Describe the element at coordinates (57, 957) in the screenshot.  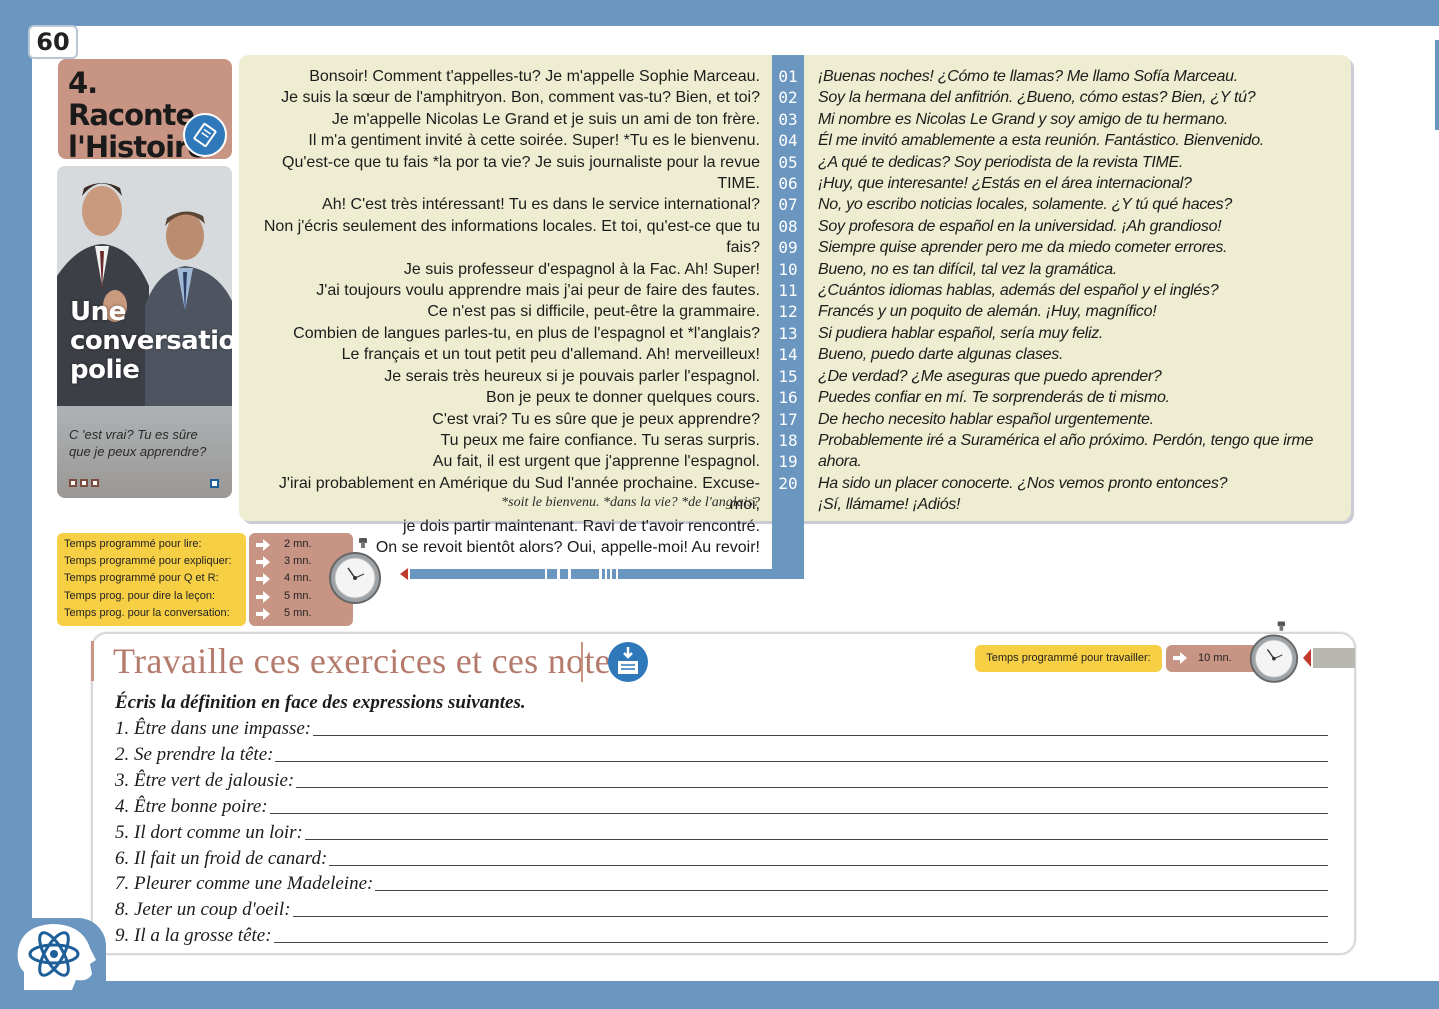
I see `head-atom-logo-icon` at that location.